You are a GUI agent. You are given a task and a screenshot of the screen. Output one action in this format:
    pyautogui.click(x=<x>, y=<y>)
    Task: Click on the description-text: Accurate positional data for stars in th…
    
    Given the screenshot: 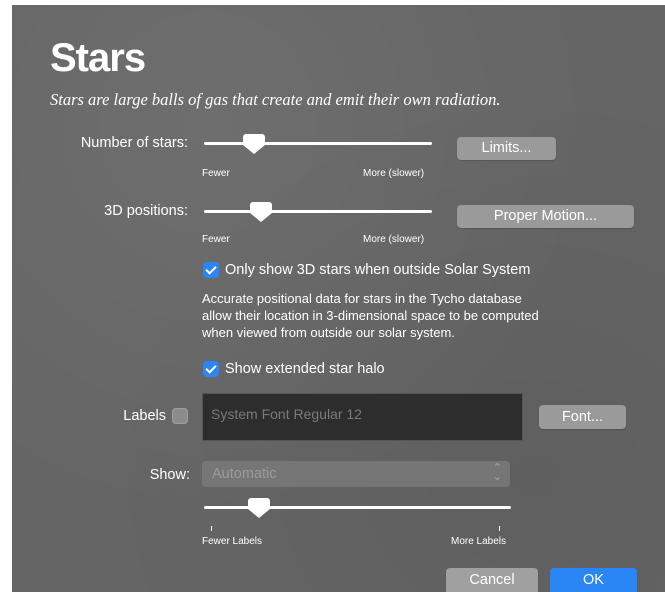 What is the action you would take?
    pyautogui.click(x=412, y=315)
    